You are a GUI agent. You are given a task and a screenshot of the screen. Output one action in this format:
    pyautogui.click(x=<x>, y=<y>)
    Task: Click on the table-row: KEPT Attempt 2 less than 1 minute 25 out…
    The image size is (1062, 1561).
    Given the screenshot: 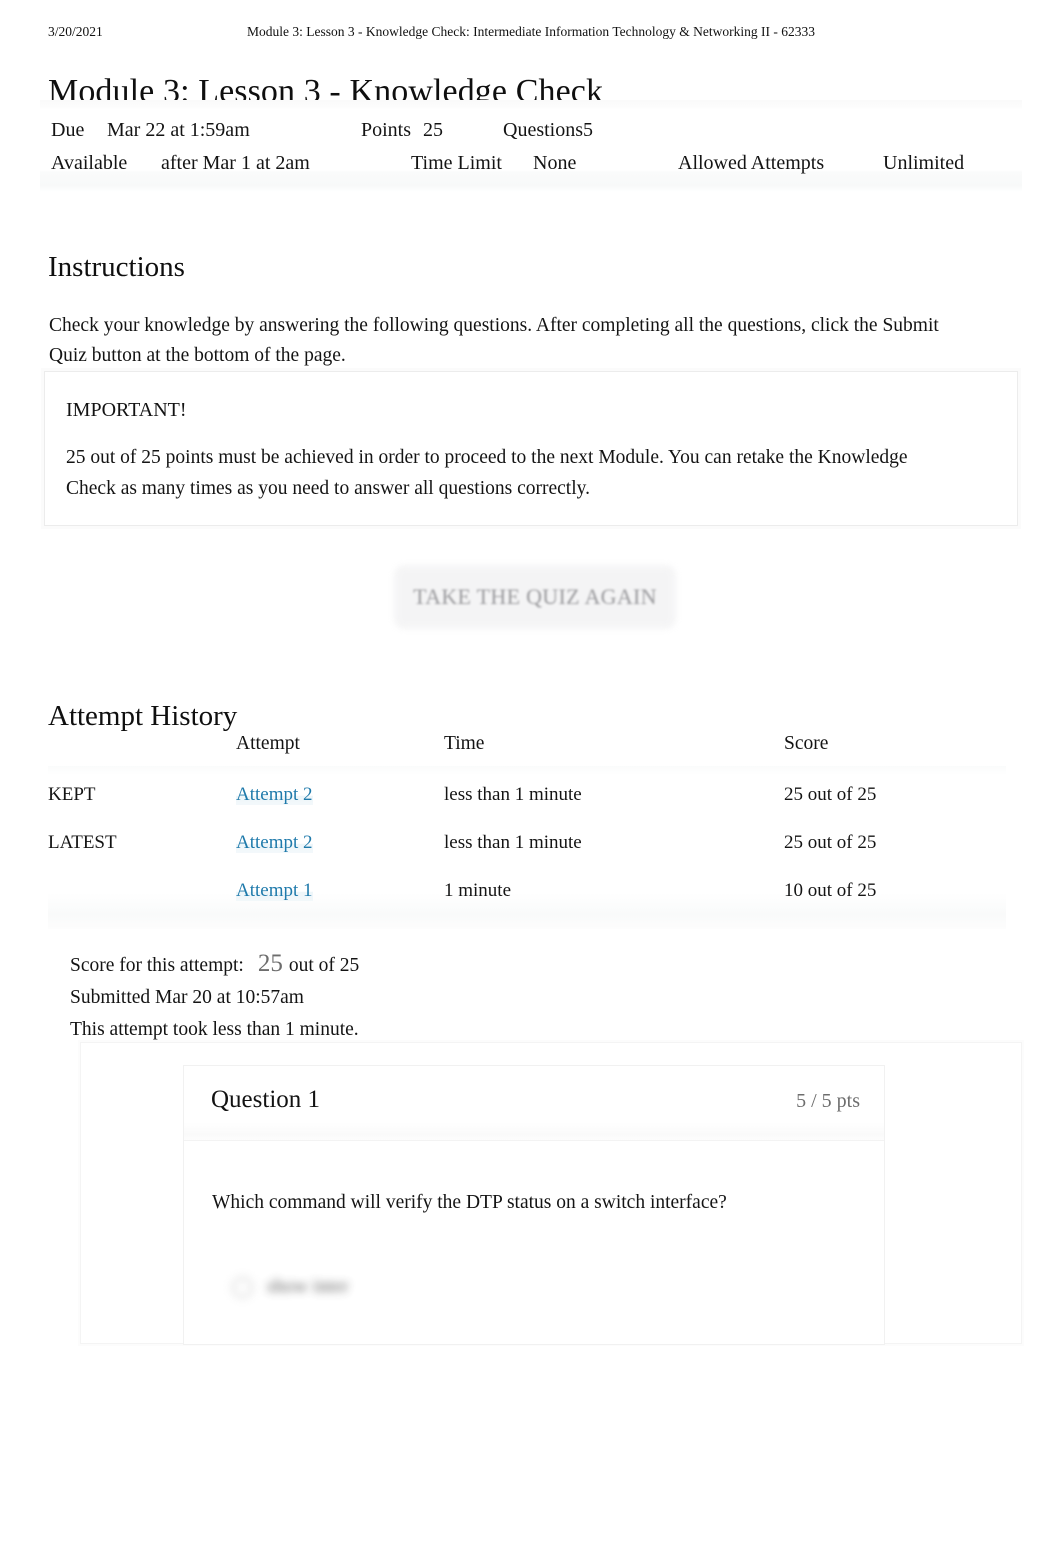 What is the action you would take?
    pyautogui.click(x=527, y=795)
    